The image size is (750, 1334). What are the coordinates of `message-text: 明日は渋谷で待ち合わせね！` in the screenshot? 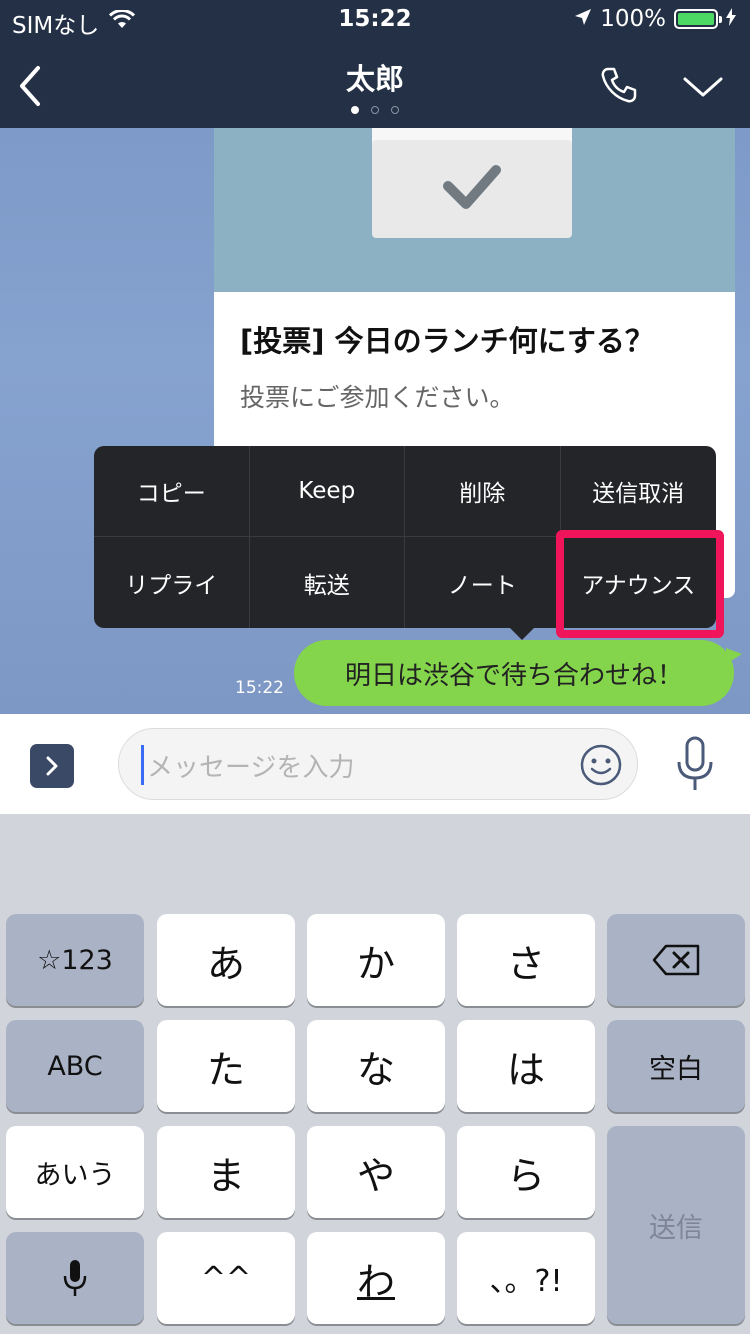 It's located at (513, 675).